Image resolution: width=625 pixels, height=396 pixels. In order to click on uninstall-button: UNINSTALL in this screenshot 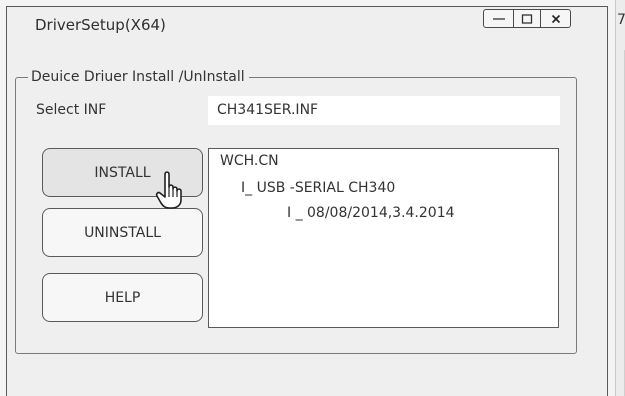, I will do `click(122, 232)`.